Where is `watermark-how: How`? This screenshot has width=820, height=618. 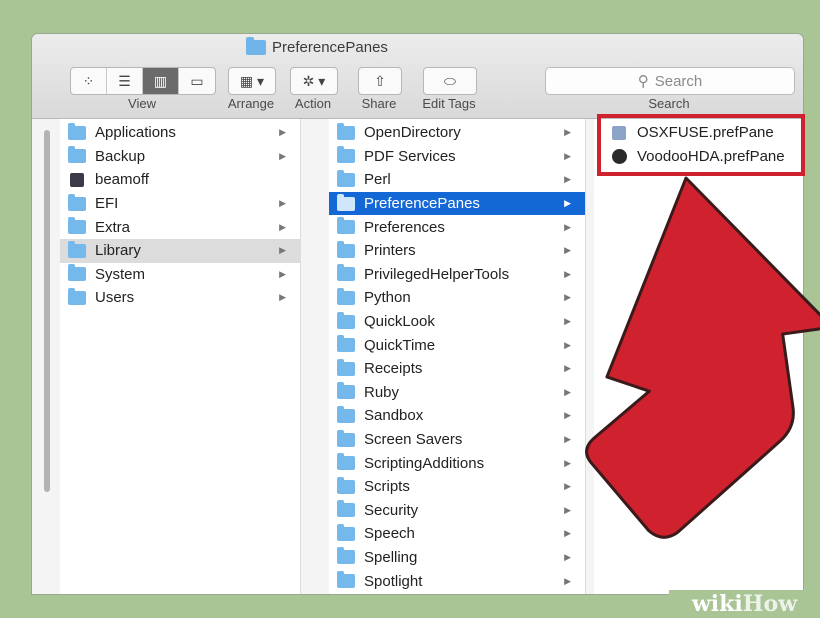 watermark-how: How is located at coordinates (770, 604).